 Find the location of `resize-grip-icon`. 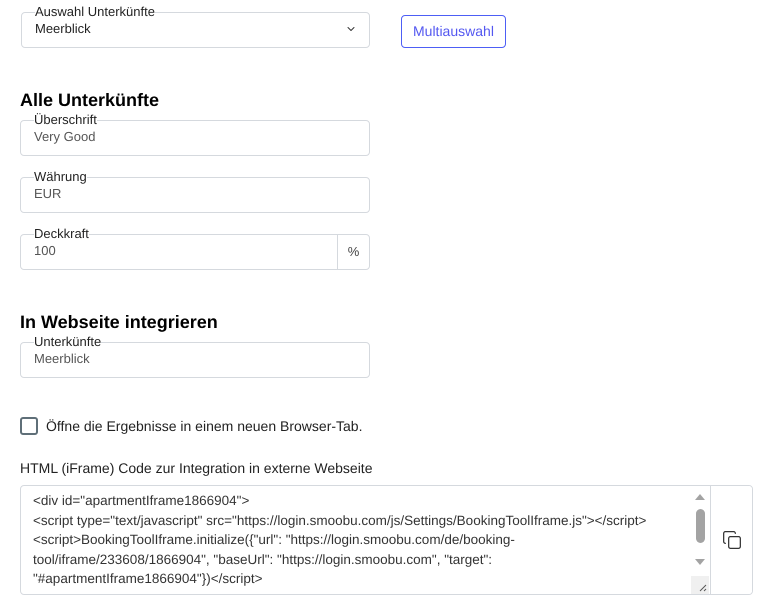

resize-grip-icon is located at coordinates (700, 585).